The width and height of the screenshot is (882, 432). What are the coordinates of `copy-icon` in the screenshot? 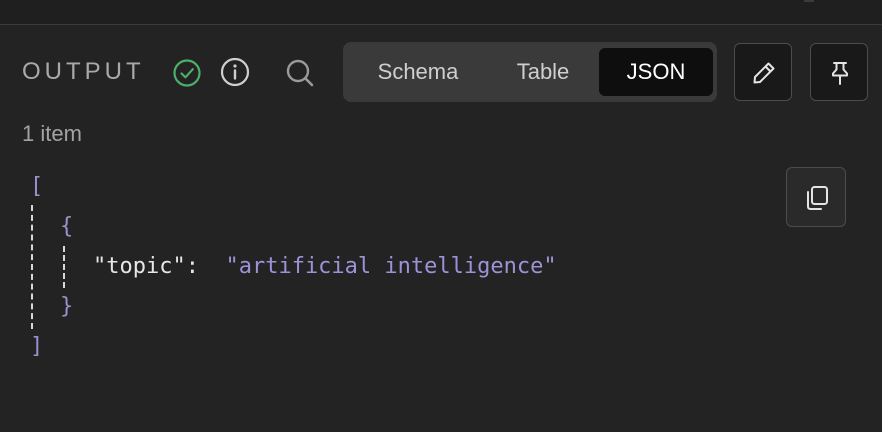 It's located at (817, 198).